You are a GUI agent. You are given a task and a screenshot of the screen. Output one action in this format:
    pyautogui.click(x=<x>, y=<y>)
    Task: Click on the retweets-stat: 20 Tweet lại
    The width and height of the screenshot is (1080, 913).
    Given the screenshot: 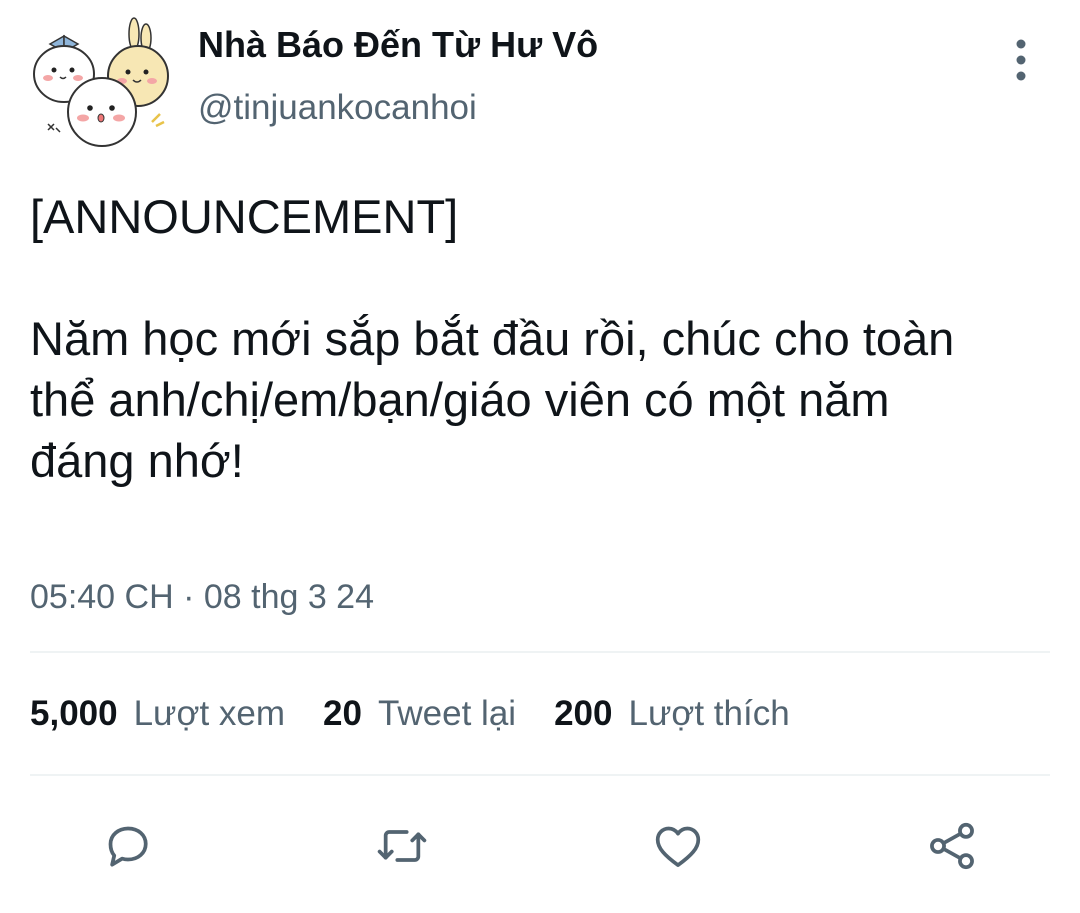 What is the action you would take?
    pyautogui.click(x=419, y=714)
    